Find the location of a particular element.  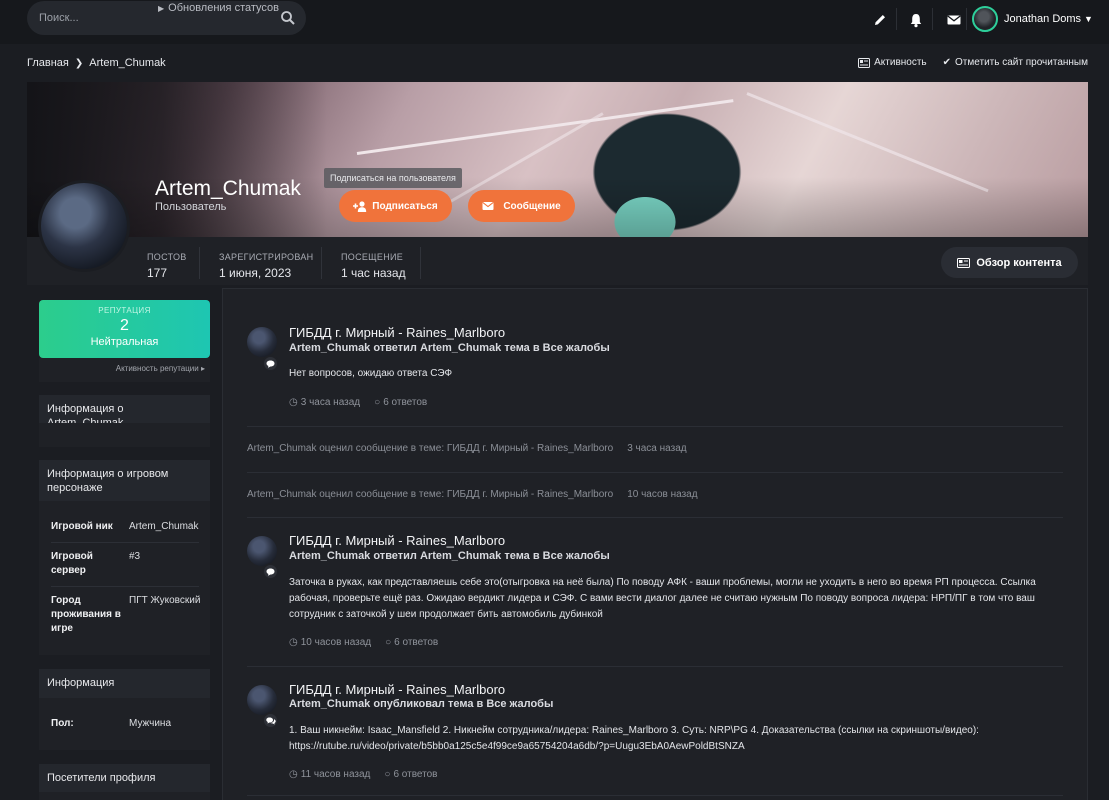

reputation-status: Нейтральная is located at coordinates (124, 342).